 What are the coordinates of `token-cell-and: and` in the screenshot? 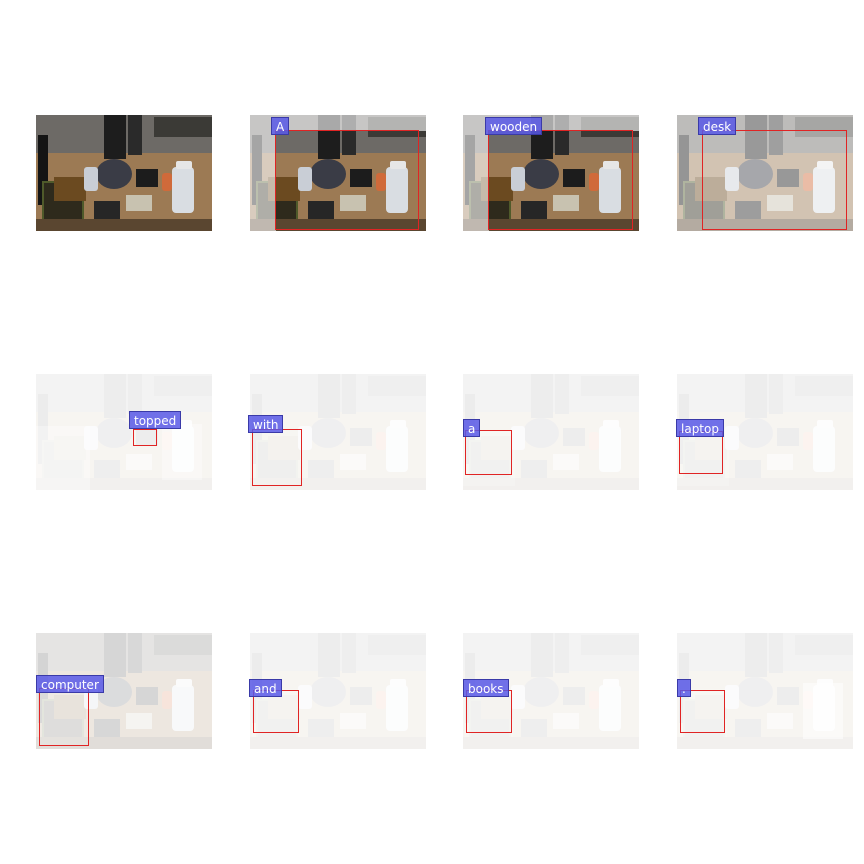 It's located at (337, 691).